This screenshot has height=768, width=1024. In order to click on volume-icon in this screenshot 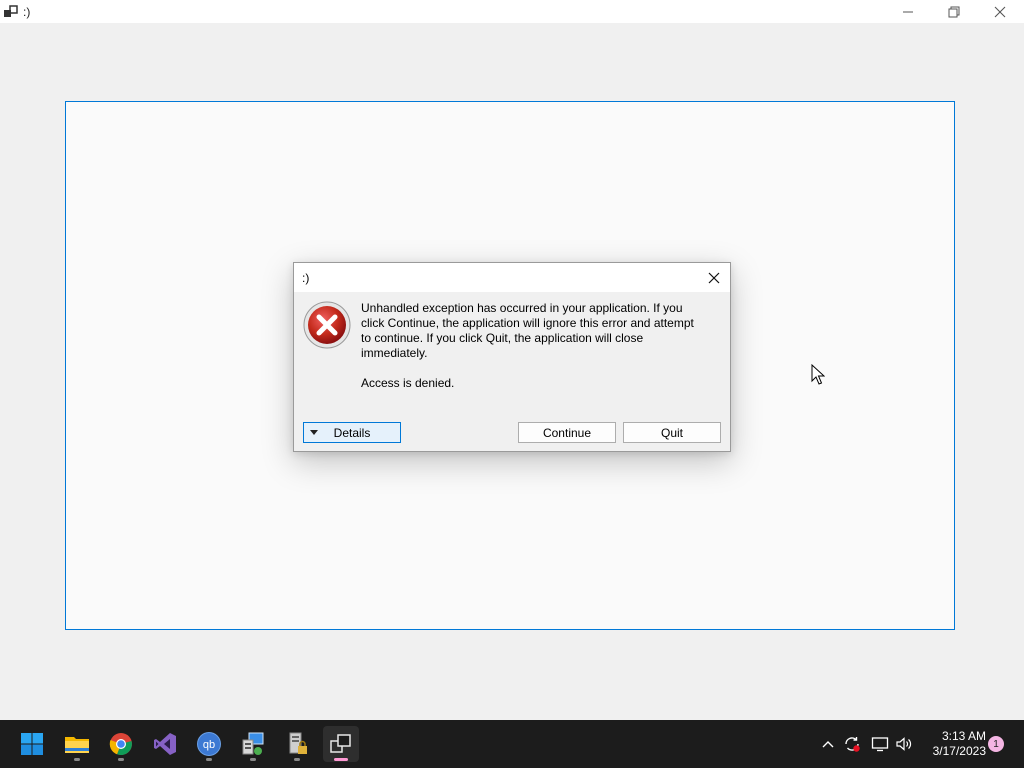, I will do `click(904, 744)`.